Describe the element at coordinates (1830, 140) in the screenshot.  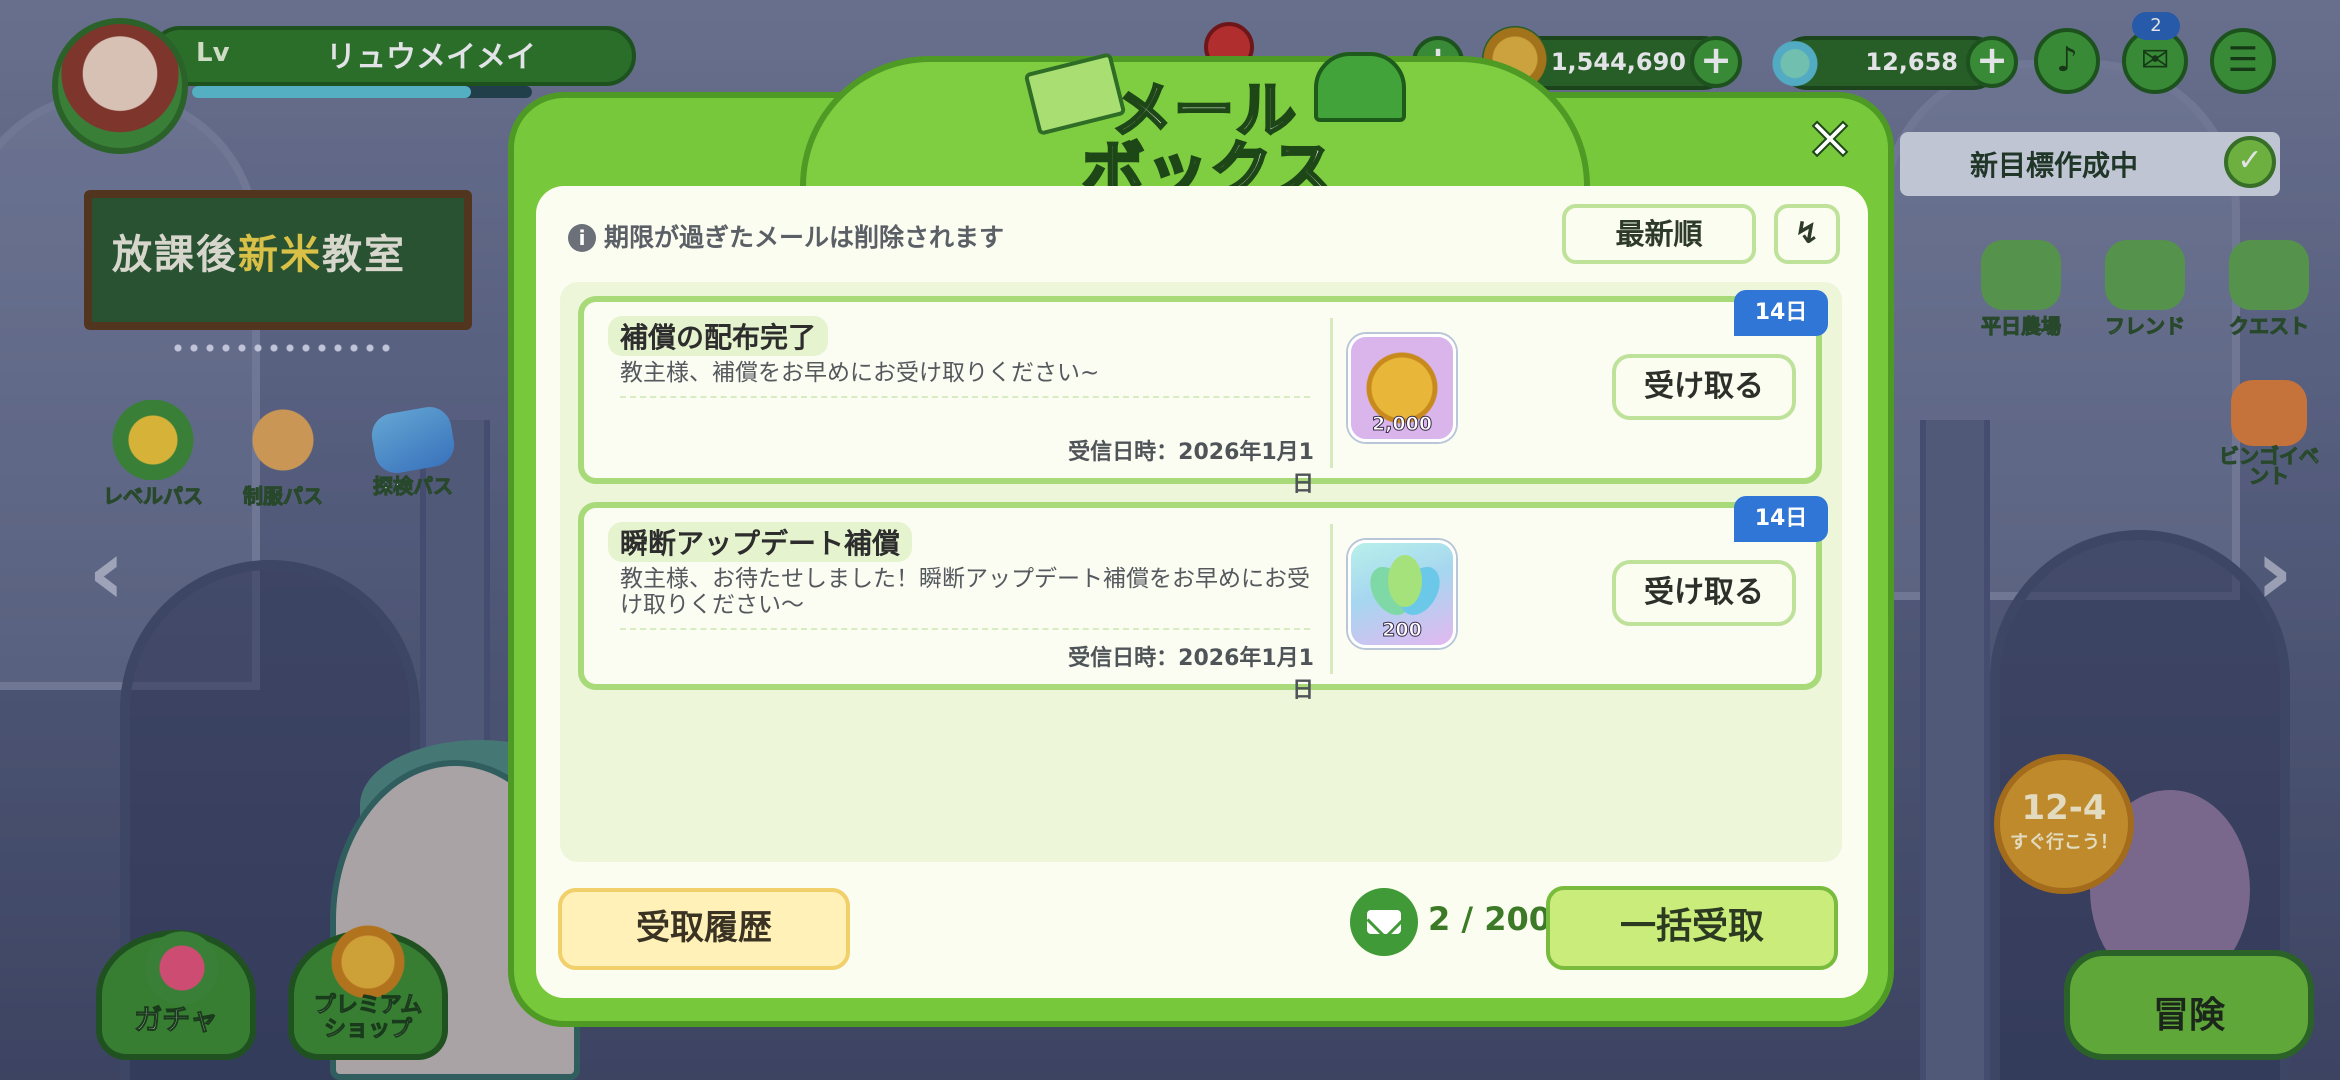
I see `close-icon: ✕` at that location.